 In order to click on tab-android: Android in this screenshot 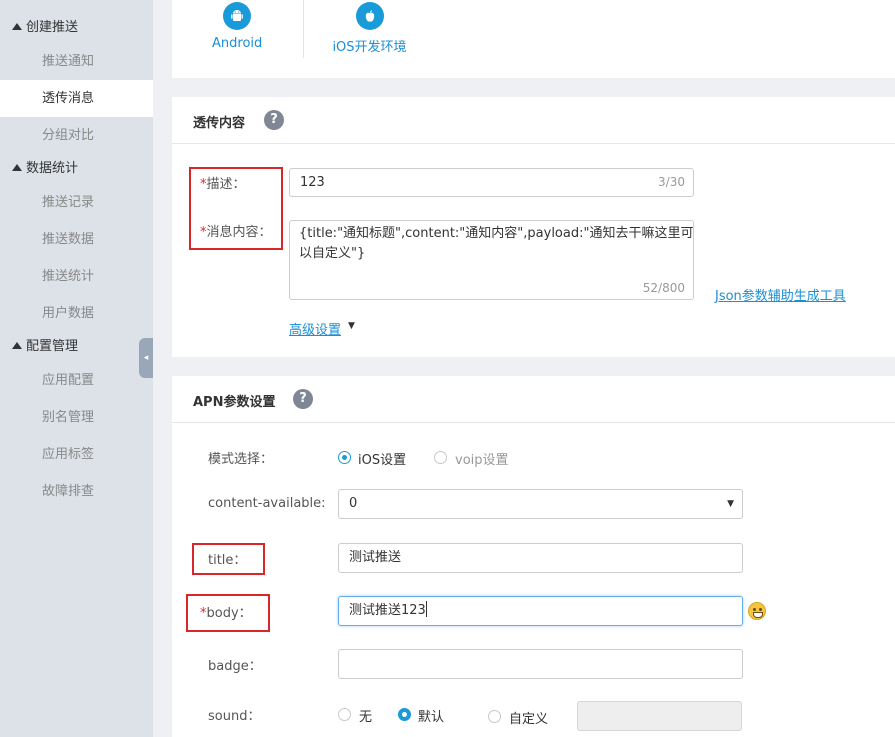, I will do `click(237, 29)`.